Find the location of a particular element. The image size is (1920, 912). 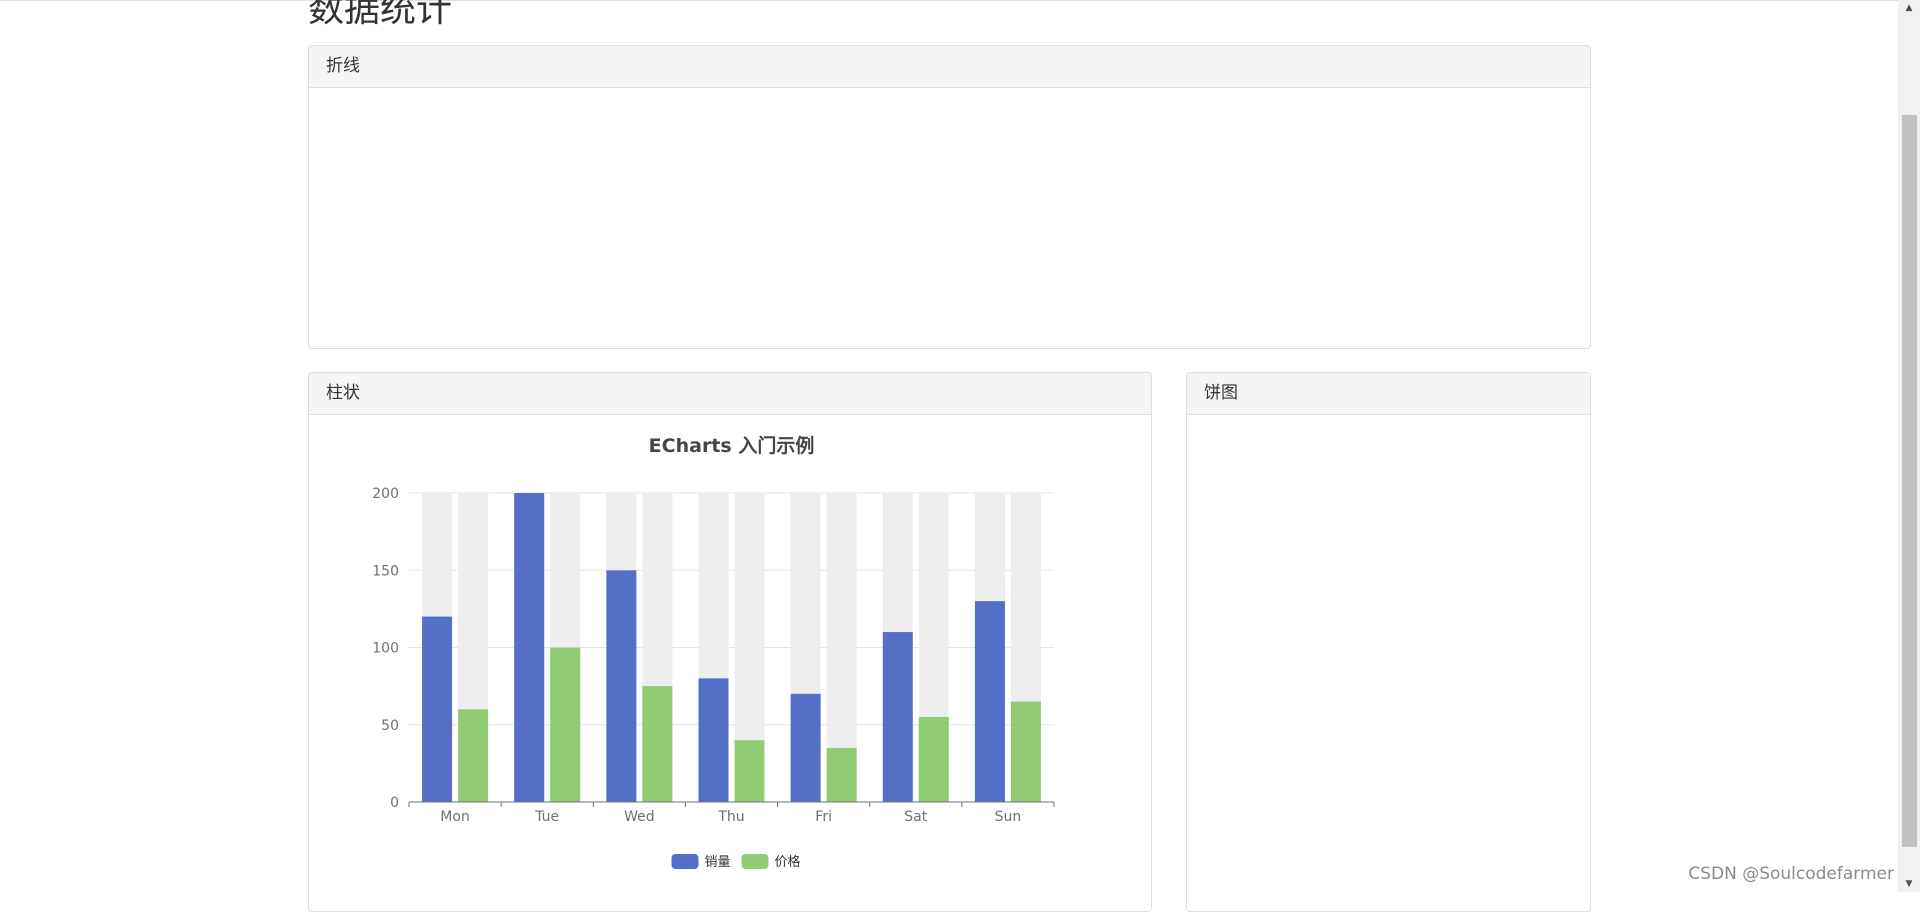

bar-panel-heading: 柱状 is located at coordinates (730, 394).